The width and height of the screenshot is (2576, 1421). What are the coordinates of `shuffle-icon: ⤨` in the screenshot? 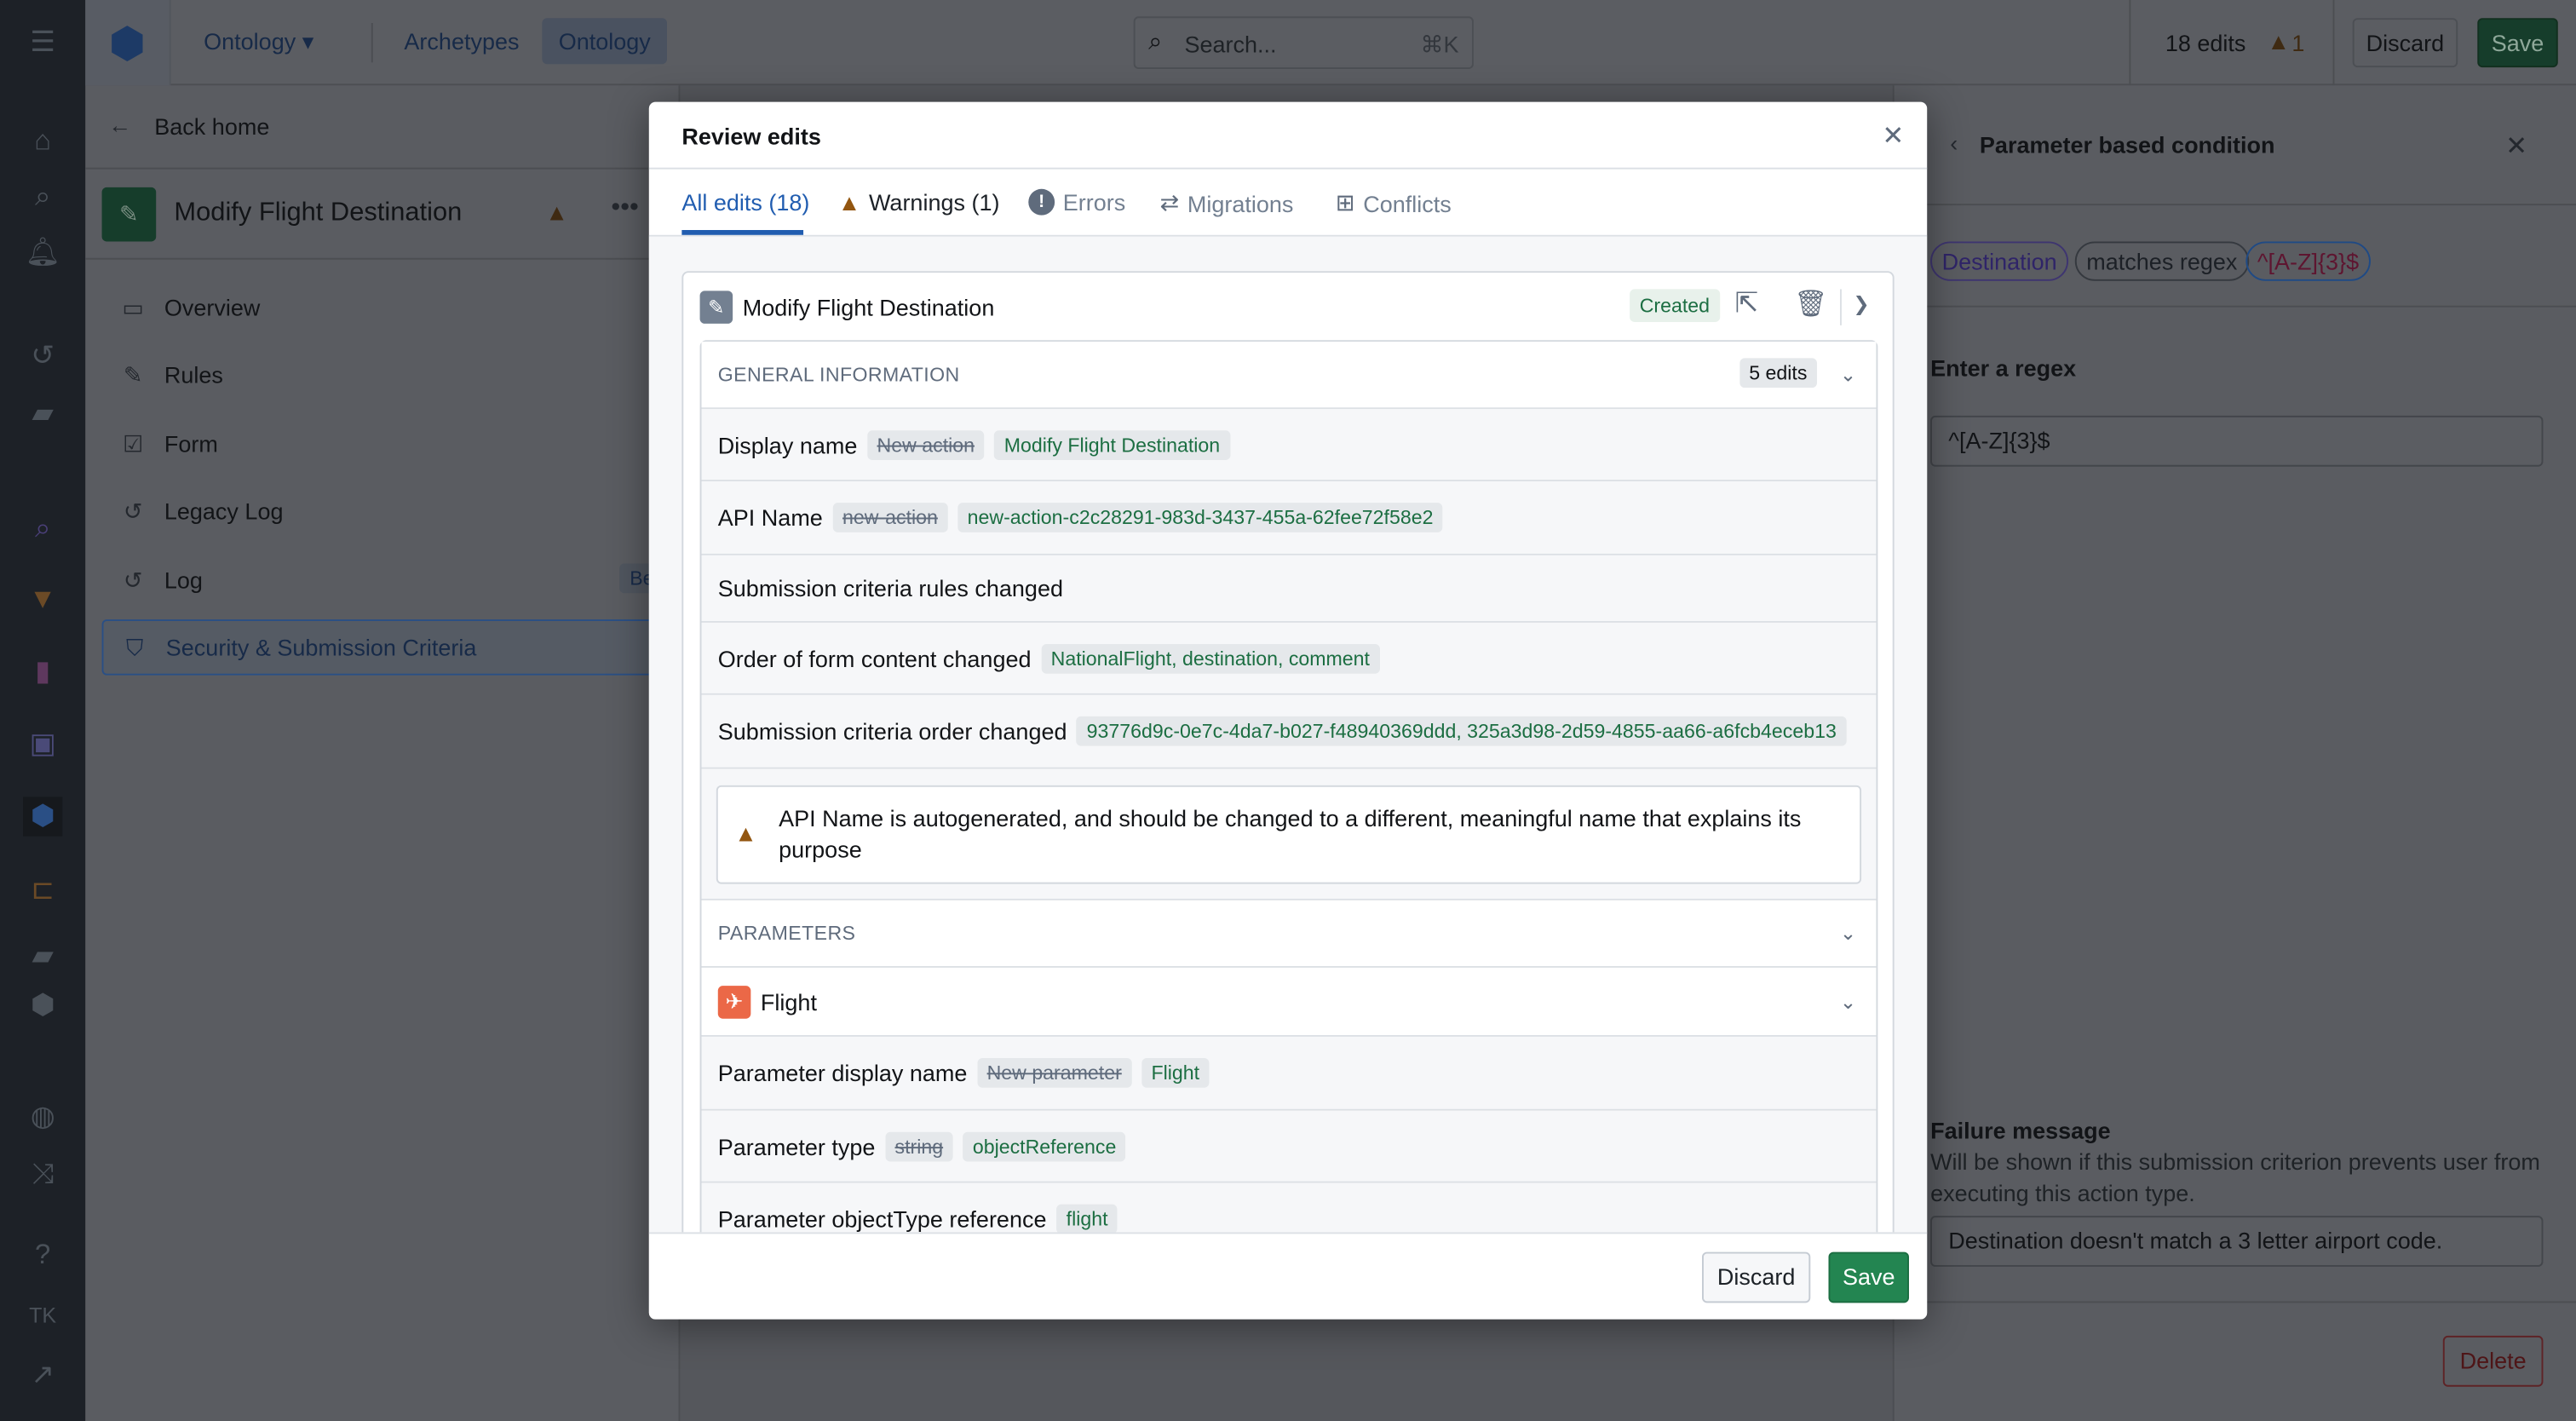 It's located at (43, 1174).